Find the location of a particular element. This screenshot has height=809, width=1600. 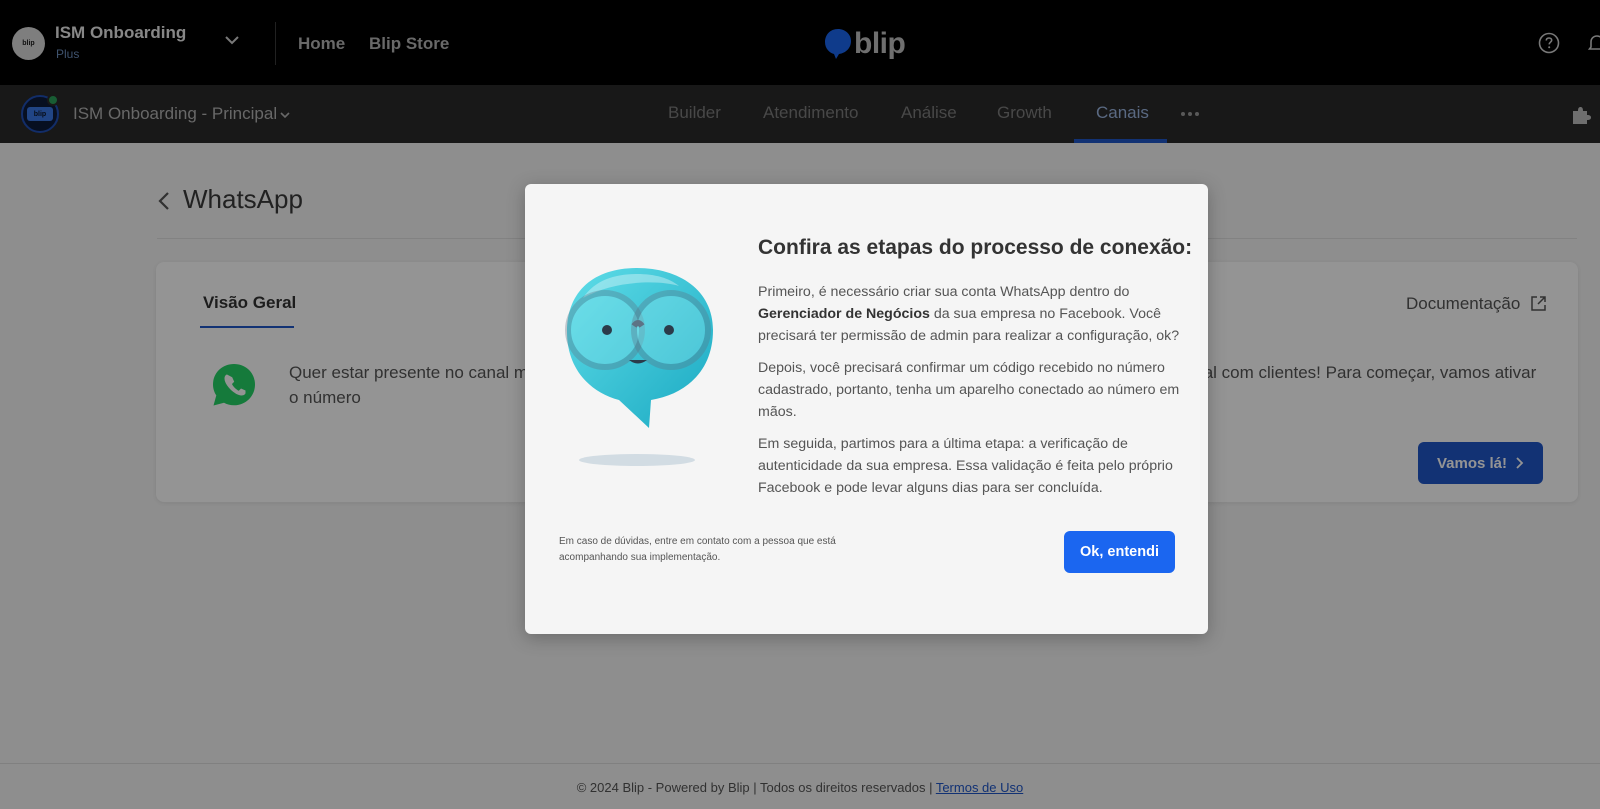

blip-mascot-illustration is located at coordinates (639, 367).